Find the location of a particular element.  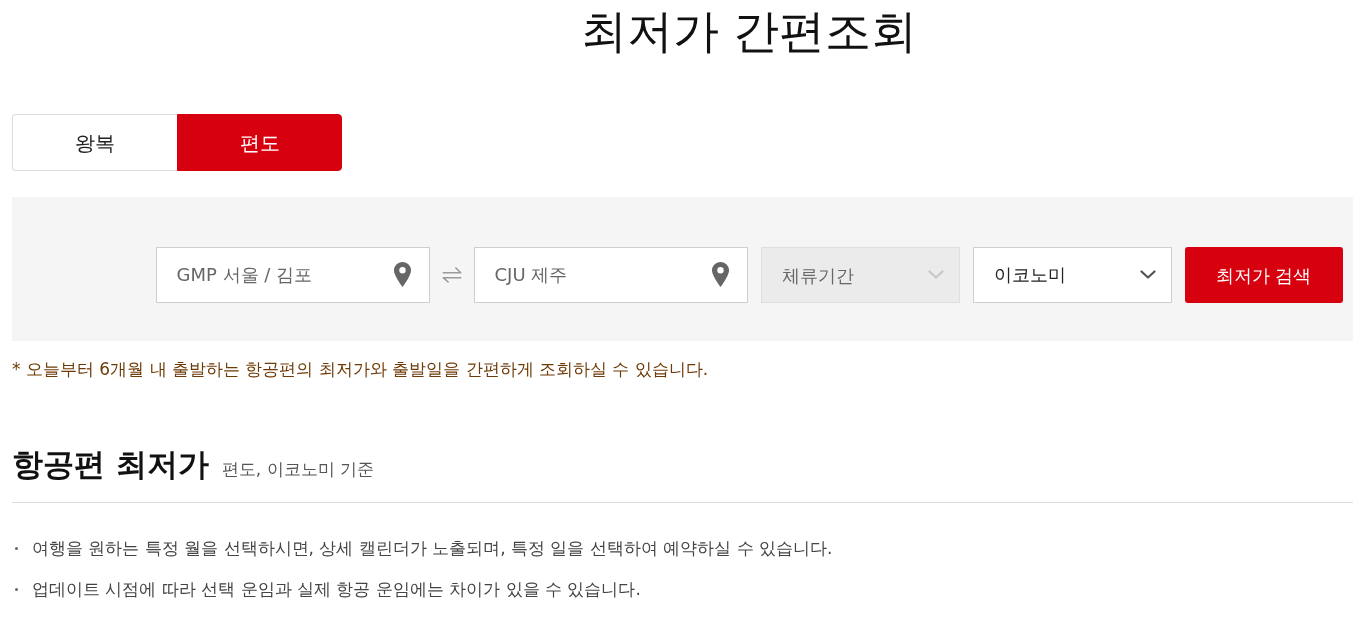

info-text: 여행을 원하는 특정 월을 선택하시면, 상세 캘린더가 노출되며, 특정 일을 선택하여 예약하실 수 있습니다. is located at coordinates (432, 548).